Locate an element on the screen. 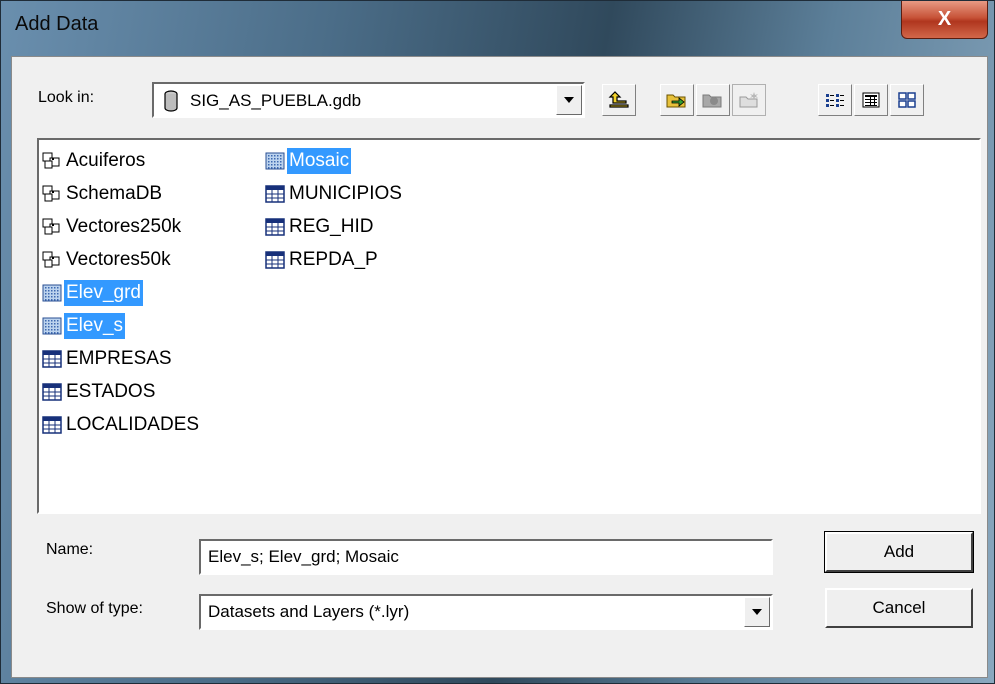  new-folder-button is located at coordinates (749, 100).